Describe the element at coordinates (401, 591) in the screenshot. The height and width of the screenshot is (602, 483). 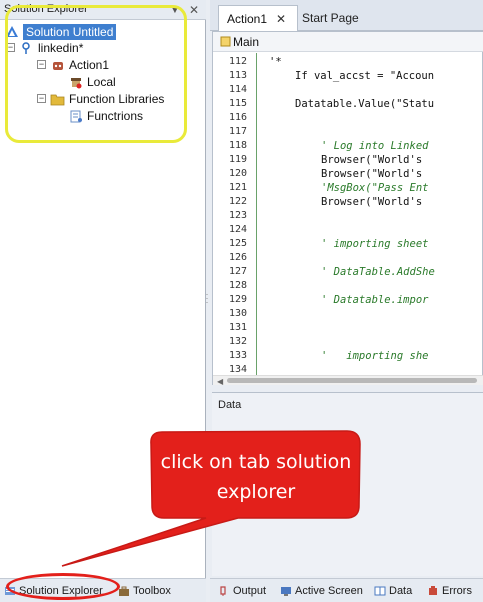
I see `tab-label-data: Data` at that location.